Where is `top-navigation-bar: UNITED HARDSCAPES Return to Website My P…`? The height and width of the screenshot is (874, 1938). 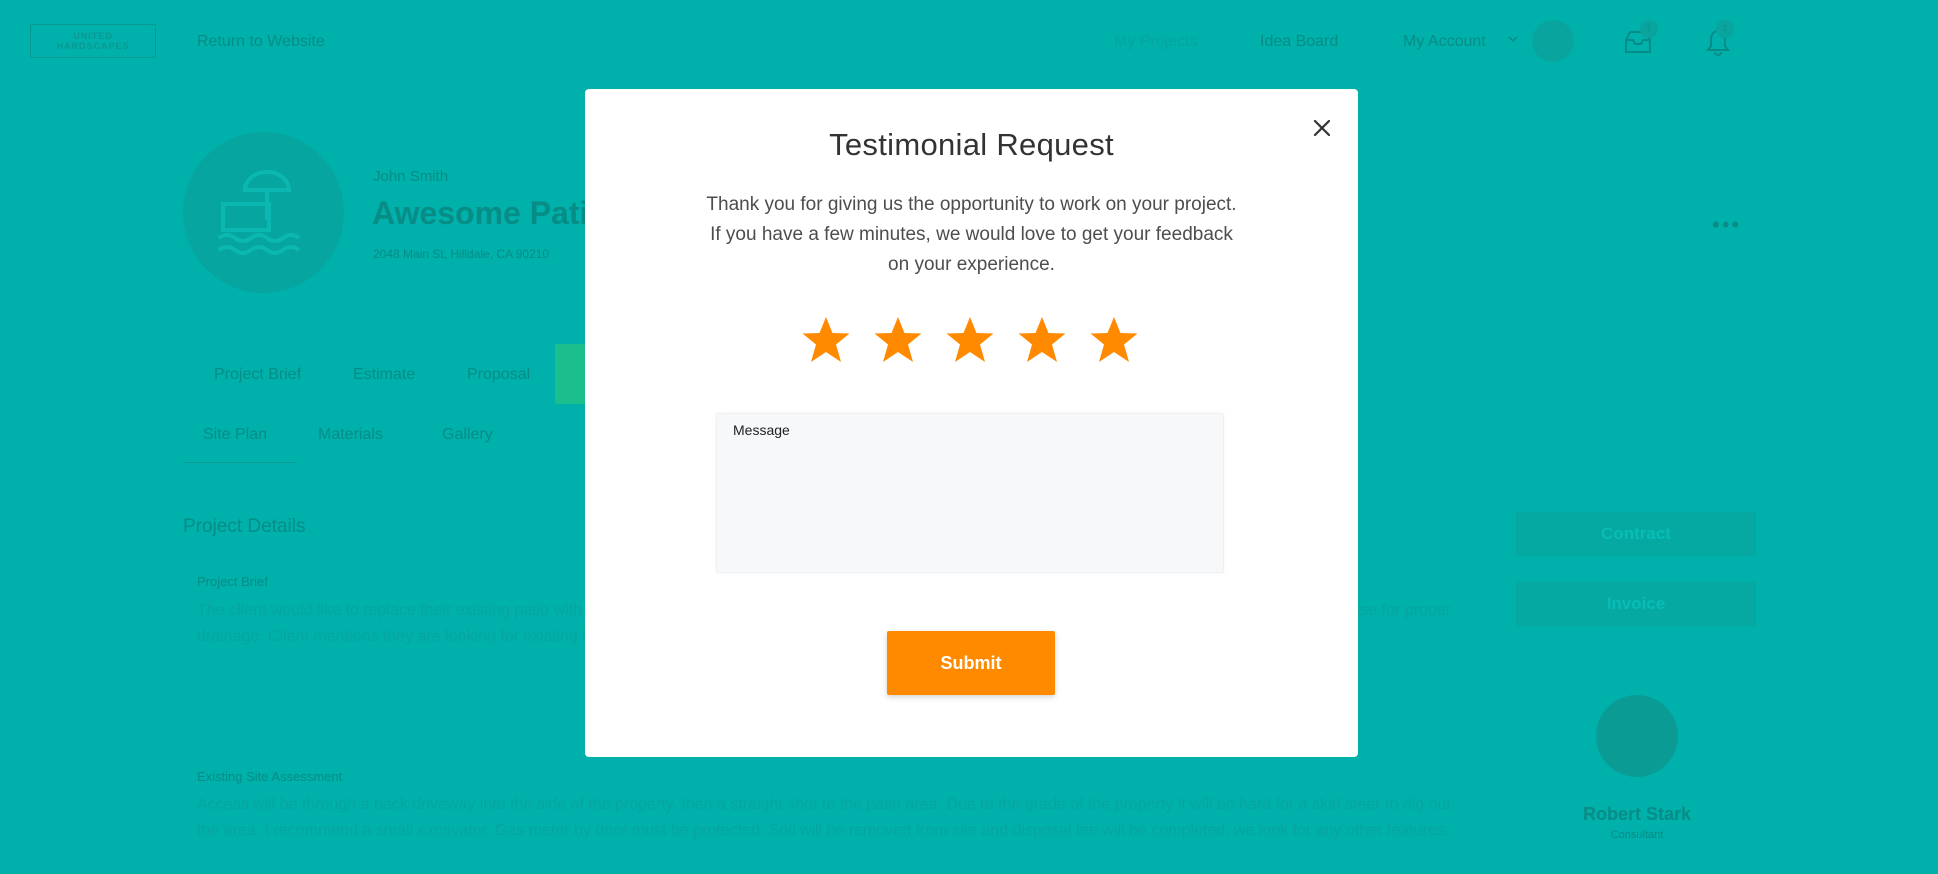
top-navigation-bar: UNITED HARDSCAPES Return to Website My P… is located at coordinates (969, 43).